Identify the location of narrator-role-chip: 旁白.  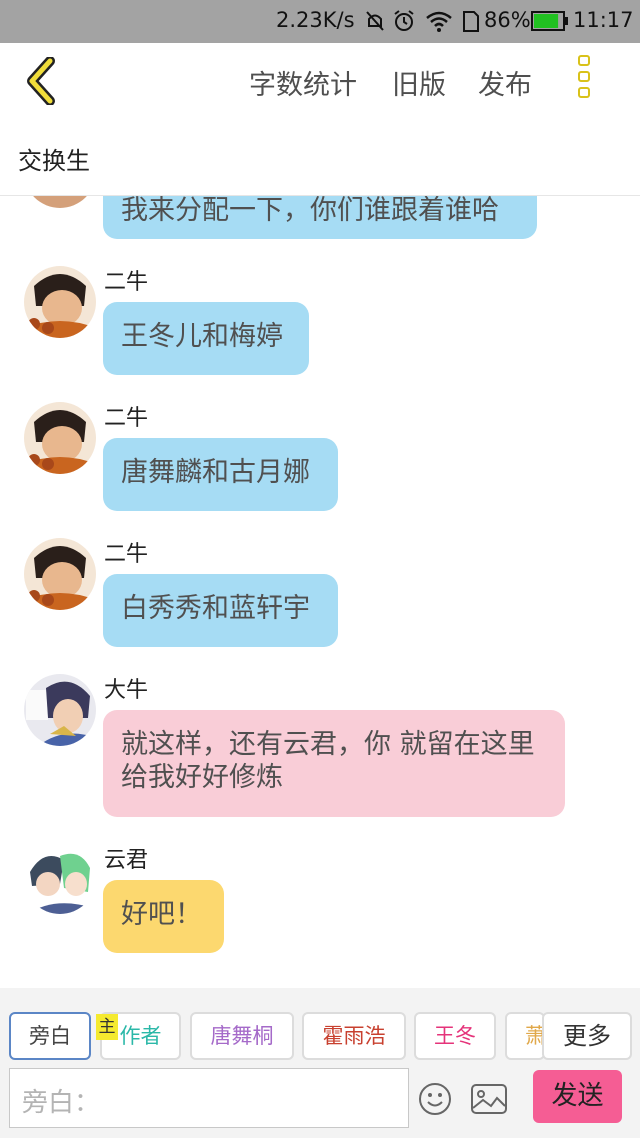
(50, 1036).